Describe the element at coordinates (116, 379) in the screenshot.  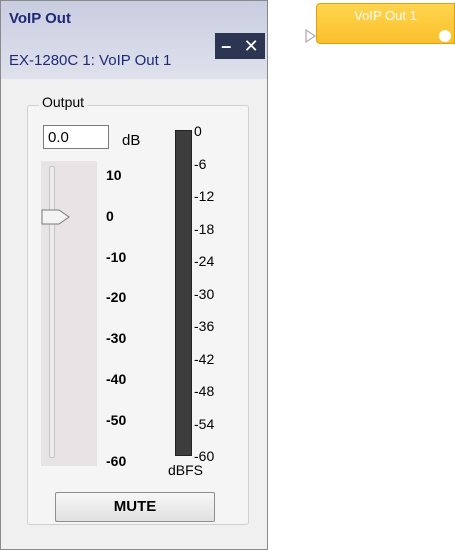
I see `fader-scale-label: -40` at that location.